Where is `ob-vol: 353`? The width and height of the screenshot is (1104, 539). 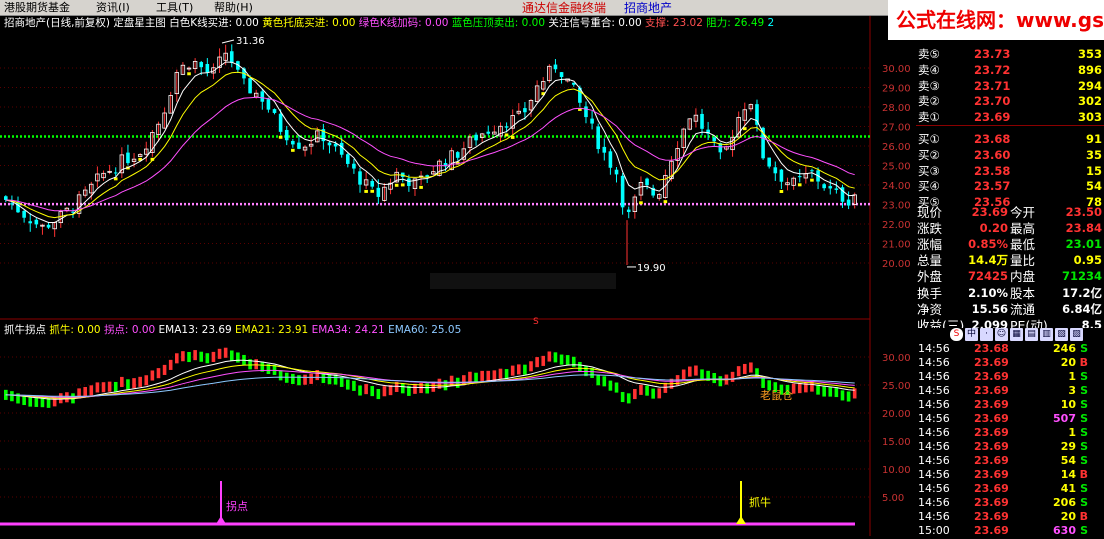
ob-vol: 353 is located at coordinates (1089, 54).